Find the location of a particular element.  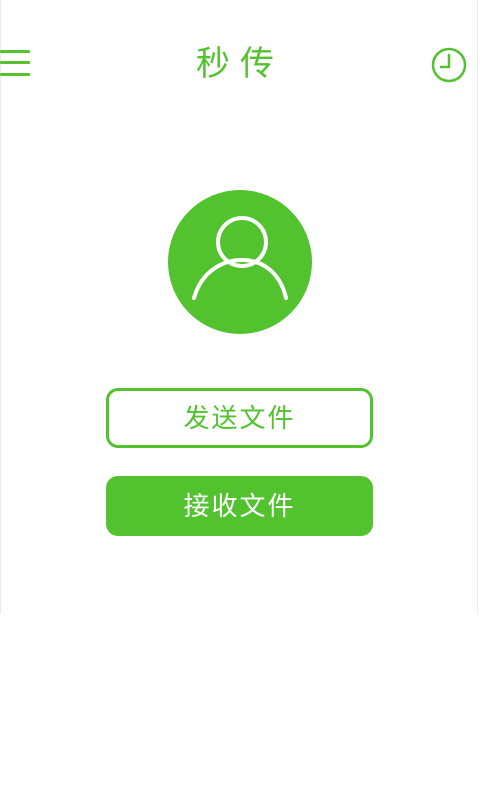

page-title: 秒传 is located at coordinates (240, 64).